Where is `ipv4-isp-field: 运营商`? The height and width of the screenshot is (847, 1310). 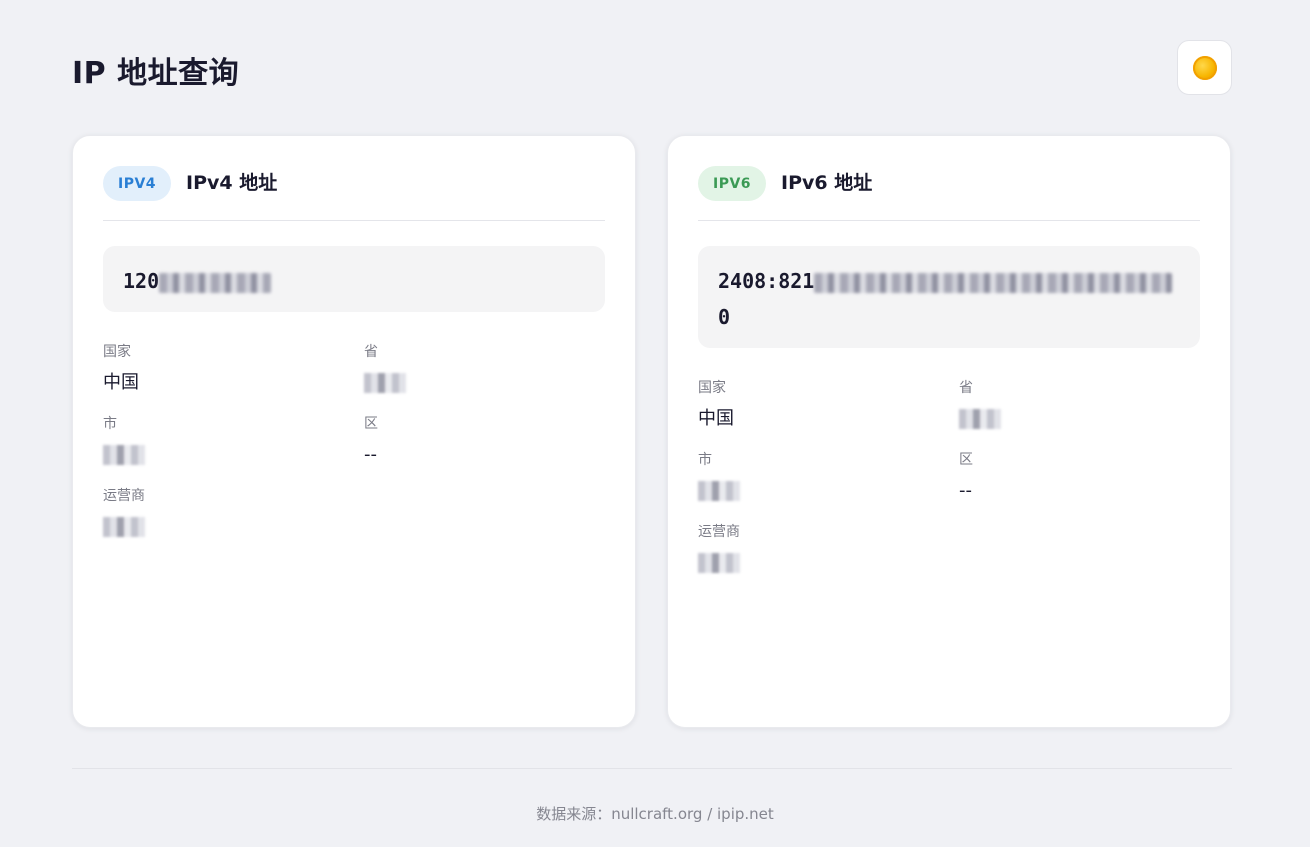
ipv4-isp-field: 运营商 is located at coordinates (233, 521).